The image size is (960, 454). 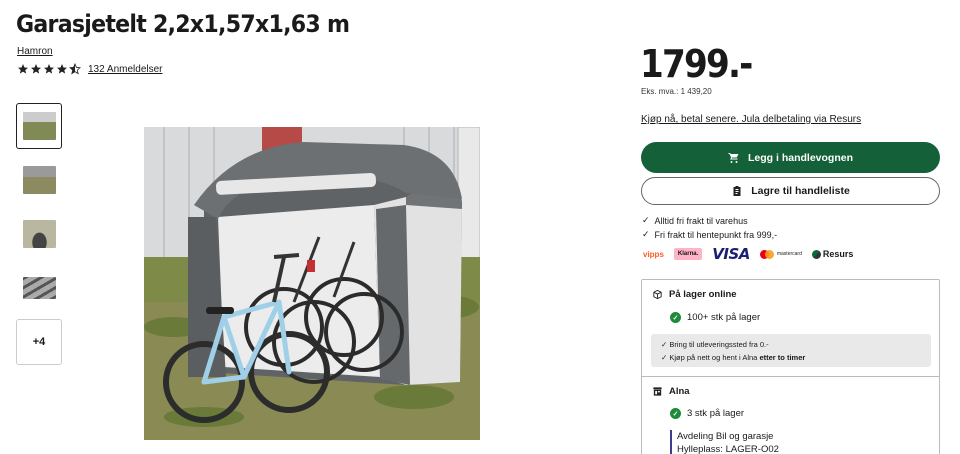 What do you see at coordinates (766, 254) in the screenshot?
I see `mastercard-icon` at bounding box center [766, 254].